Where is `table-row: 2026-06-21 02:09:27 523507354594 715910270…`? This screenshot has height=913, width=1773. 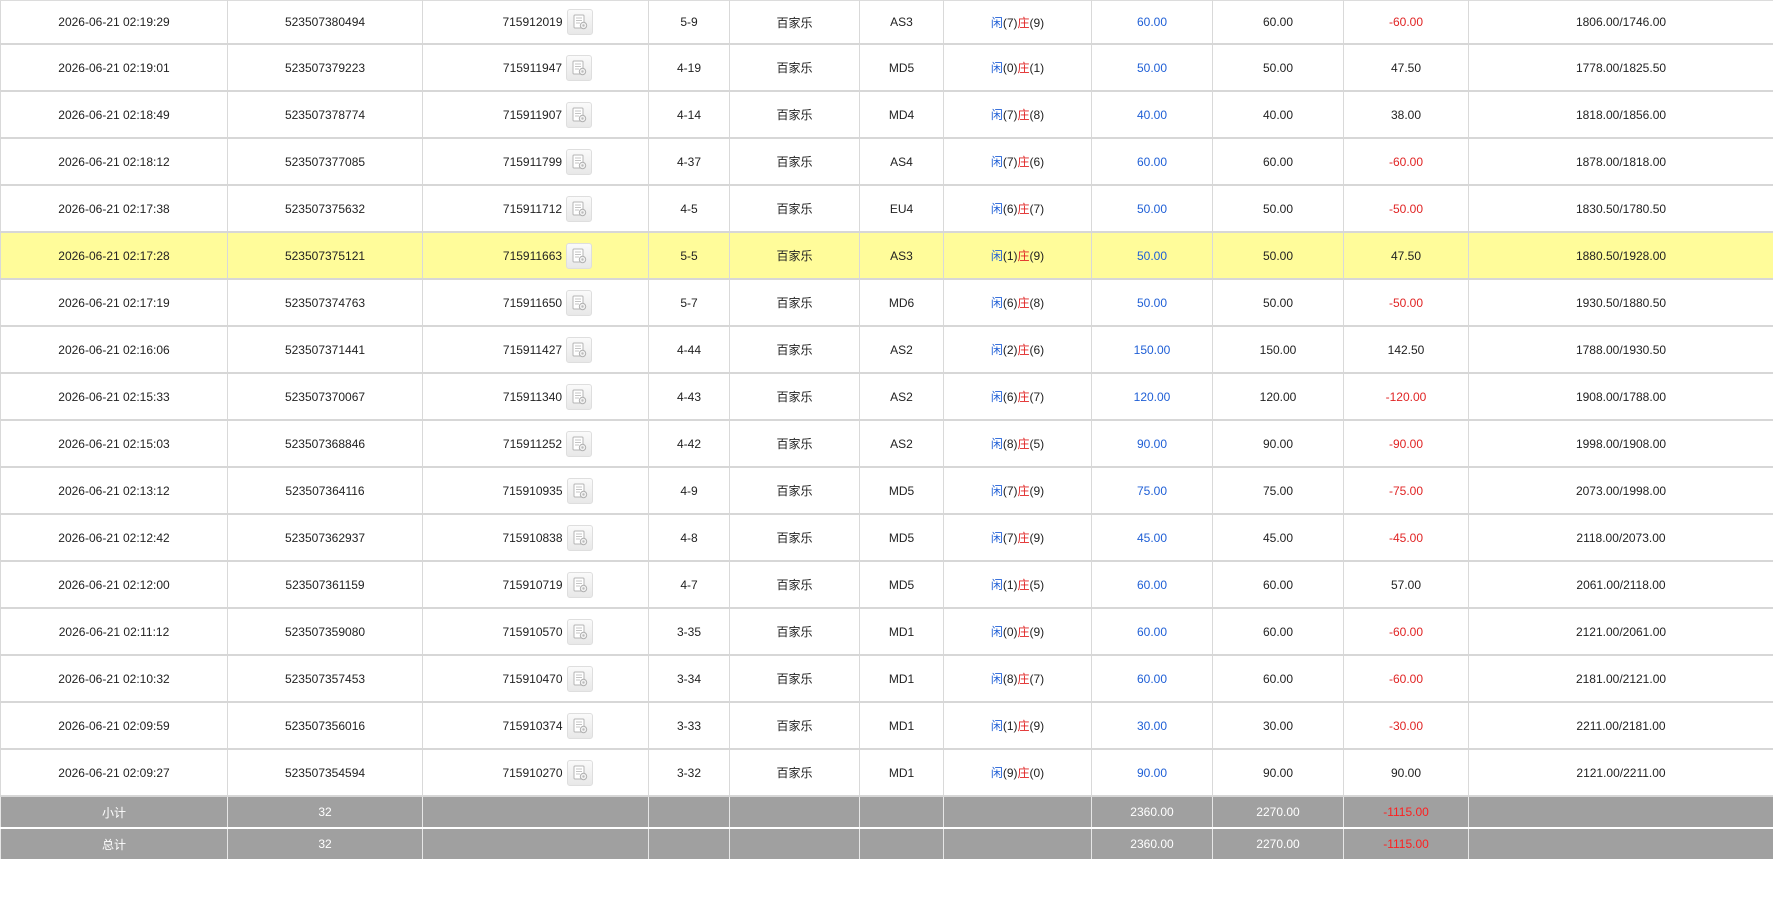
table-row: 2026-06-21 02:09:27 523507354594 715910270… is located at coordinates (886, 772).